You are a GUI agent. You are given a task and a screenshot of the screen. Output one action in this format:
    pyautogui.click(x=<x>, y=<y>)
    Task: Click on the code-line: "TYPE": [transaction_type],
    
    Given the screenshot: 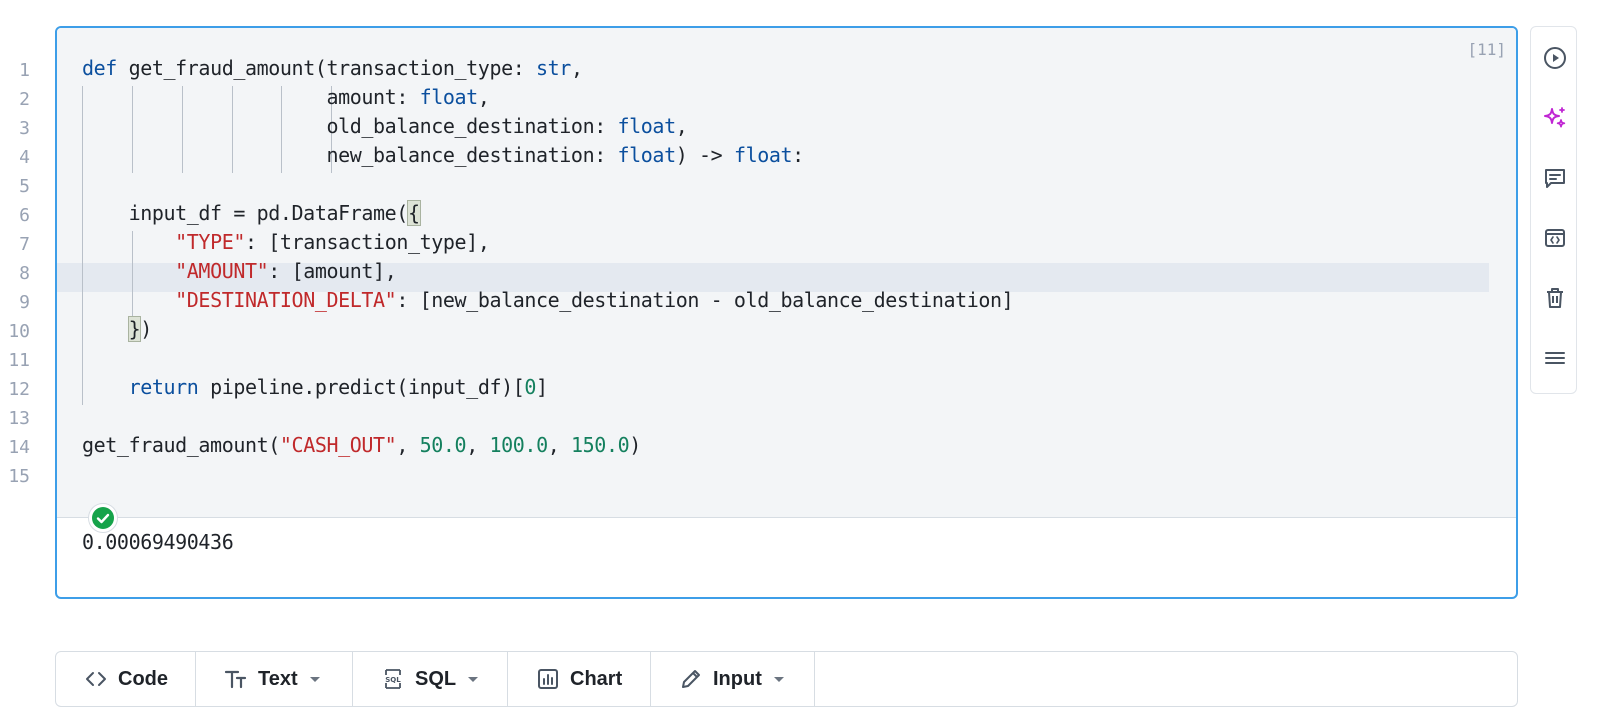 What is the action you would take?
    pyautogui.click(x=286, y=242)
    